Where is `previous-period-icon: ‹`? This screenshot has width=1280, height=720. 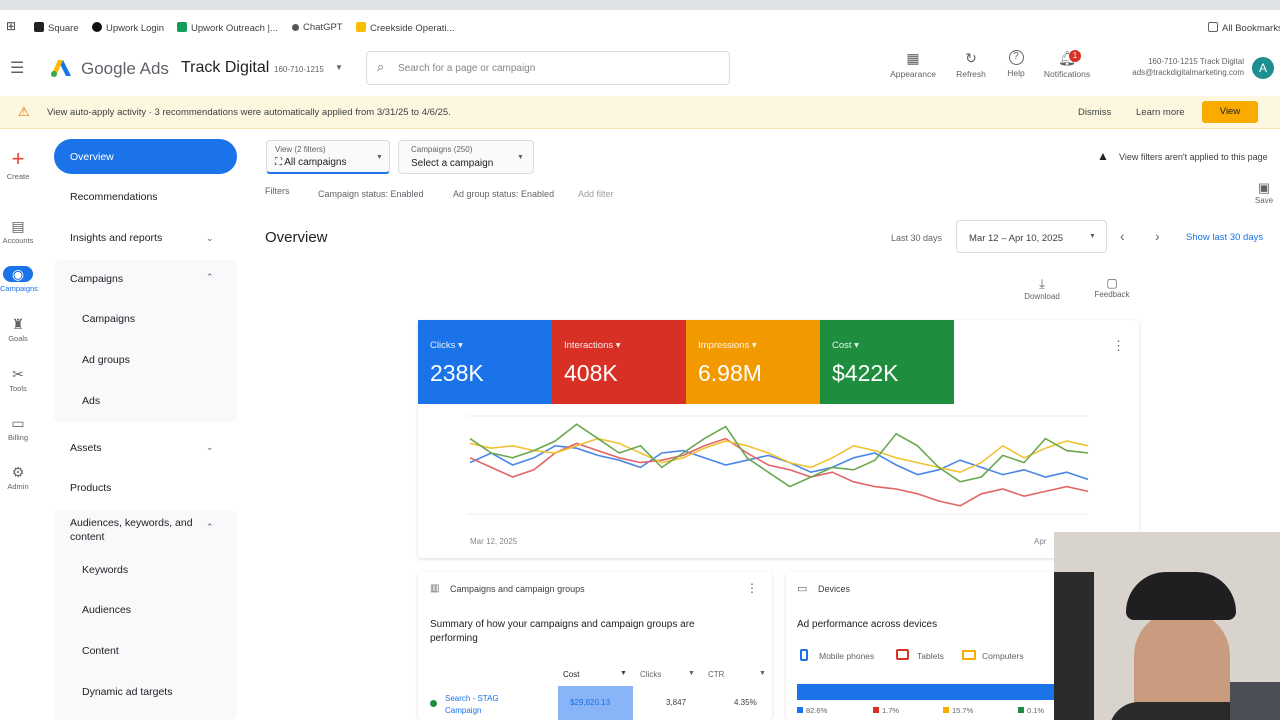
previous-period-icon: ‹ is located at coordinates (1122, 236).